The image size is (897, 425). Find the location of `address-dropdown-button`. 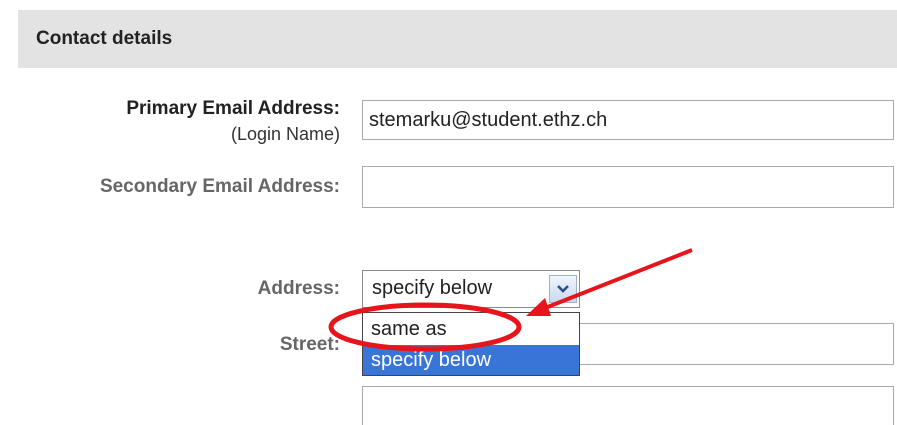

address-dropdown-button is located at coordinates (563, 289).